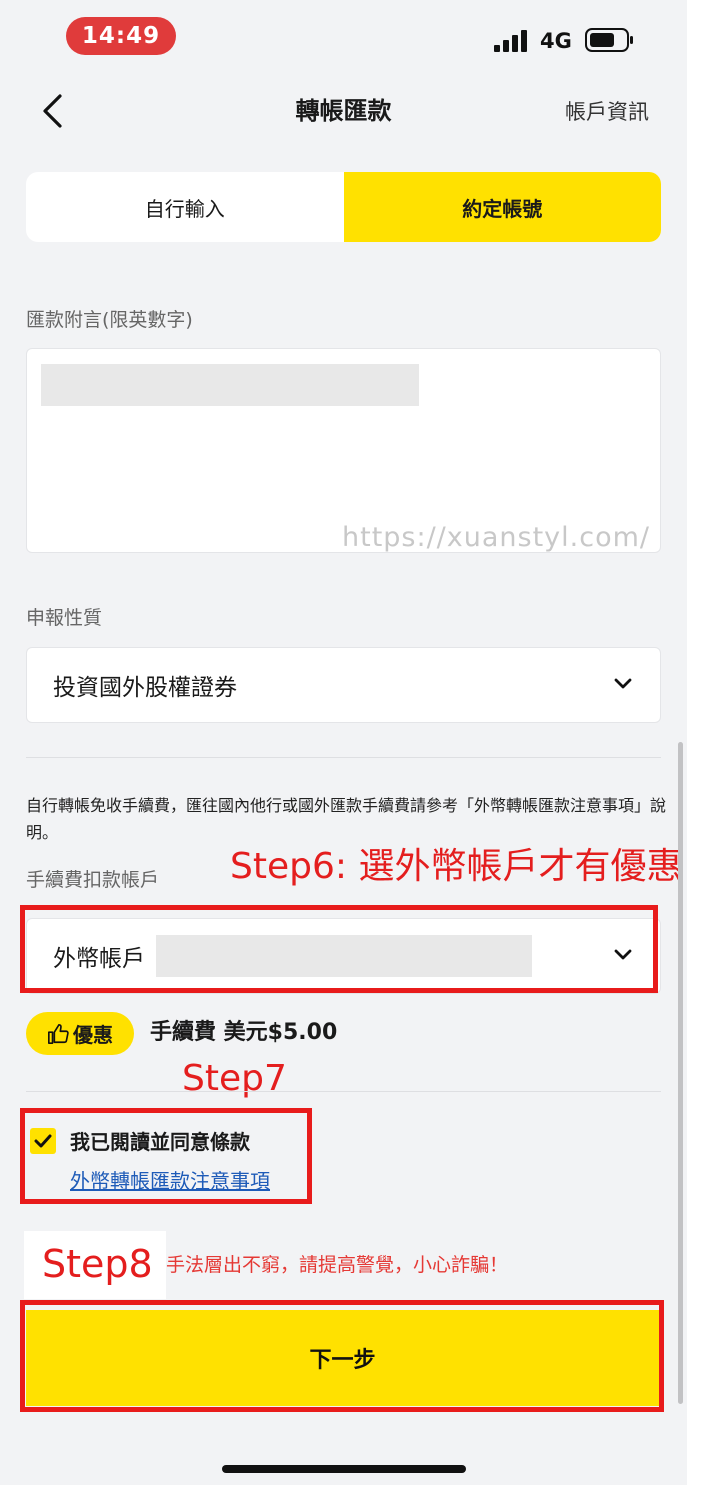  I want to click on promo-badge: 優惠, so click(80, 1033).